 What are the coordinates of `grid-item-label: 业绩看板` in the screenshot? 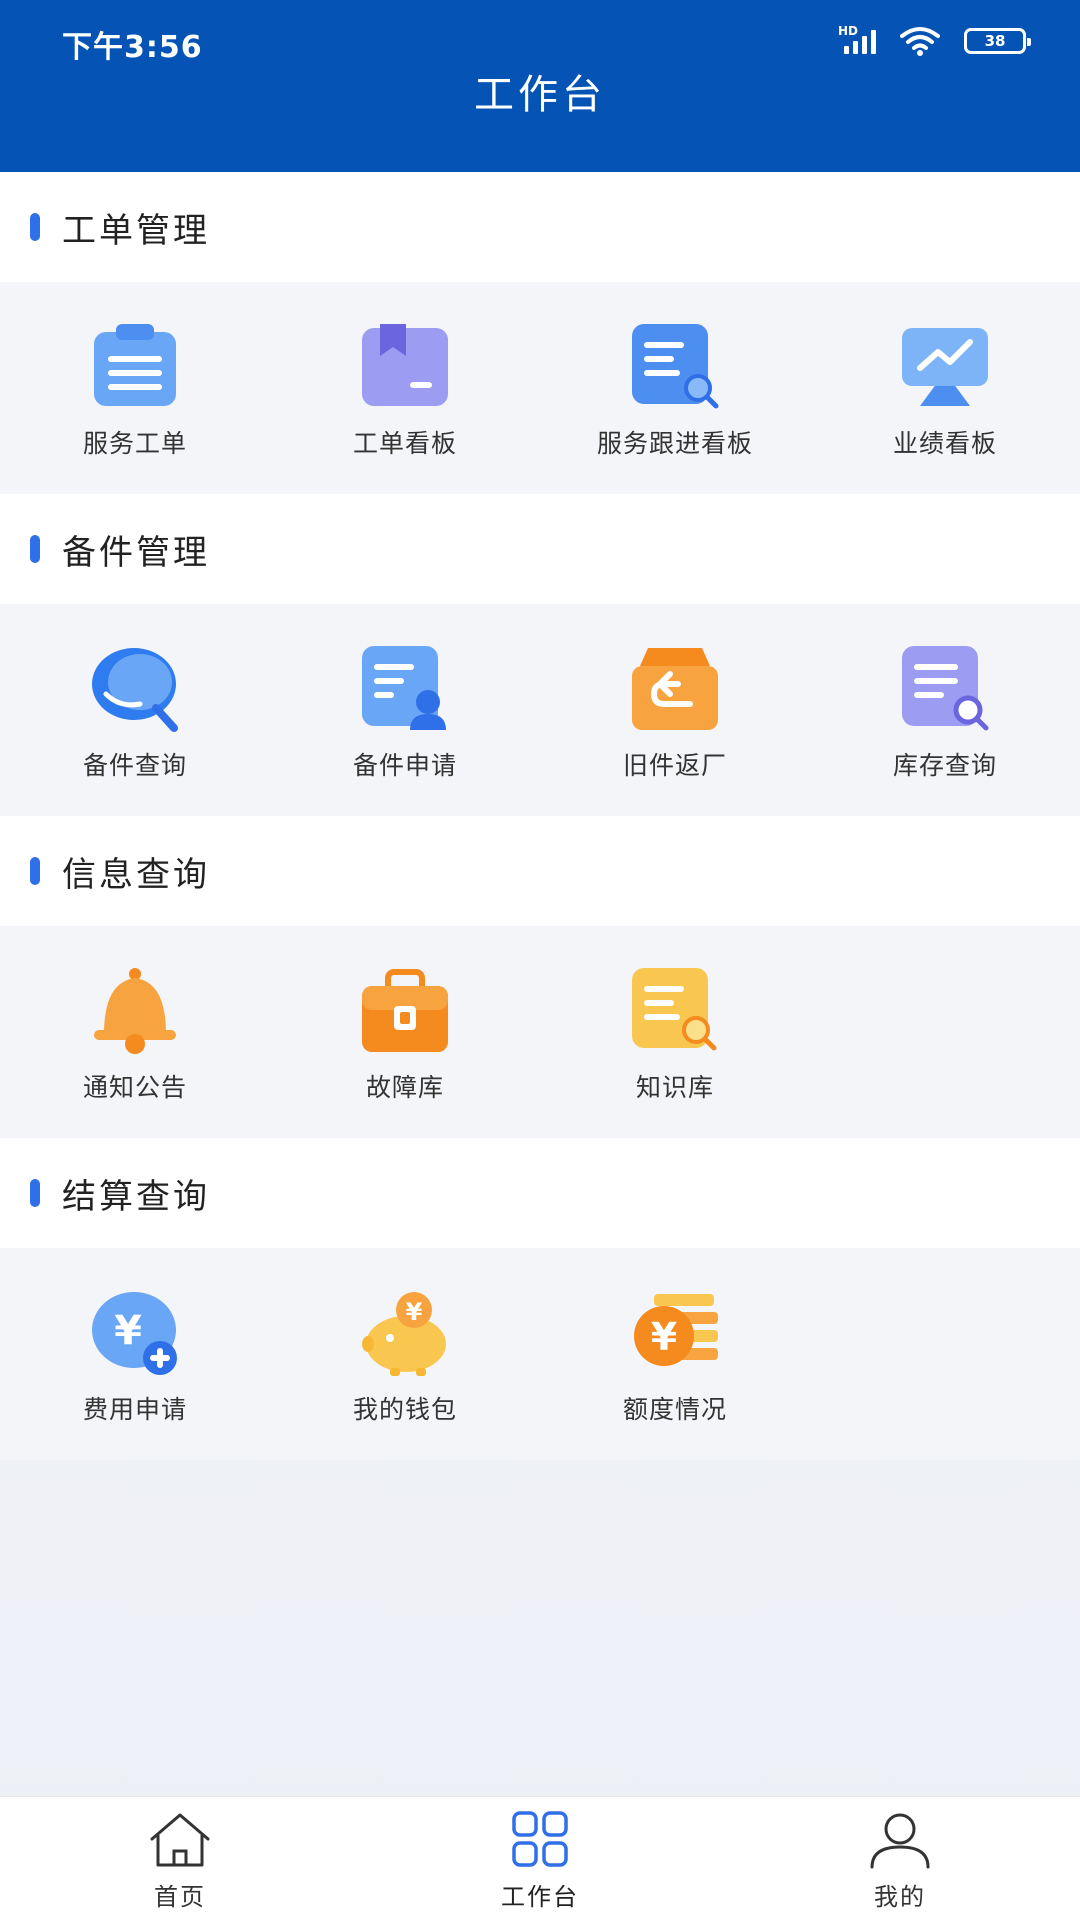 It's located at (944, 443).